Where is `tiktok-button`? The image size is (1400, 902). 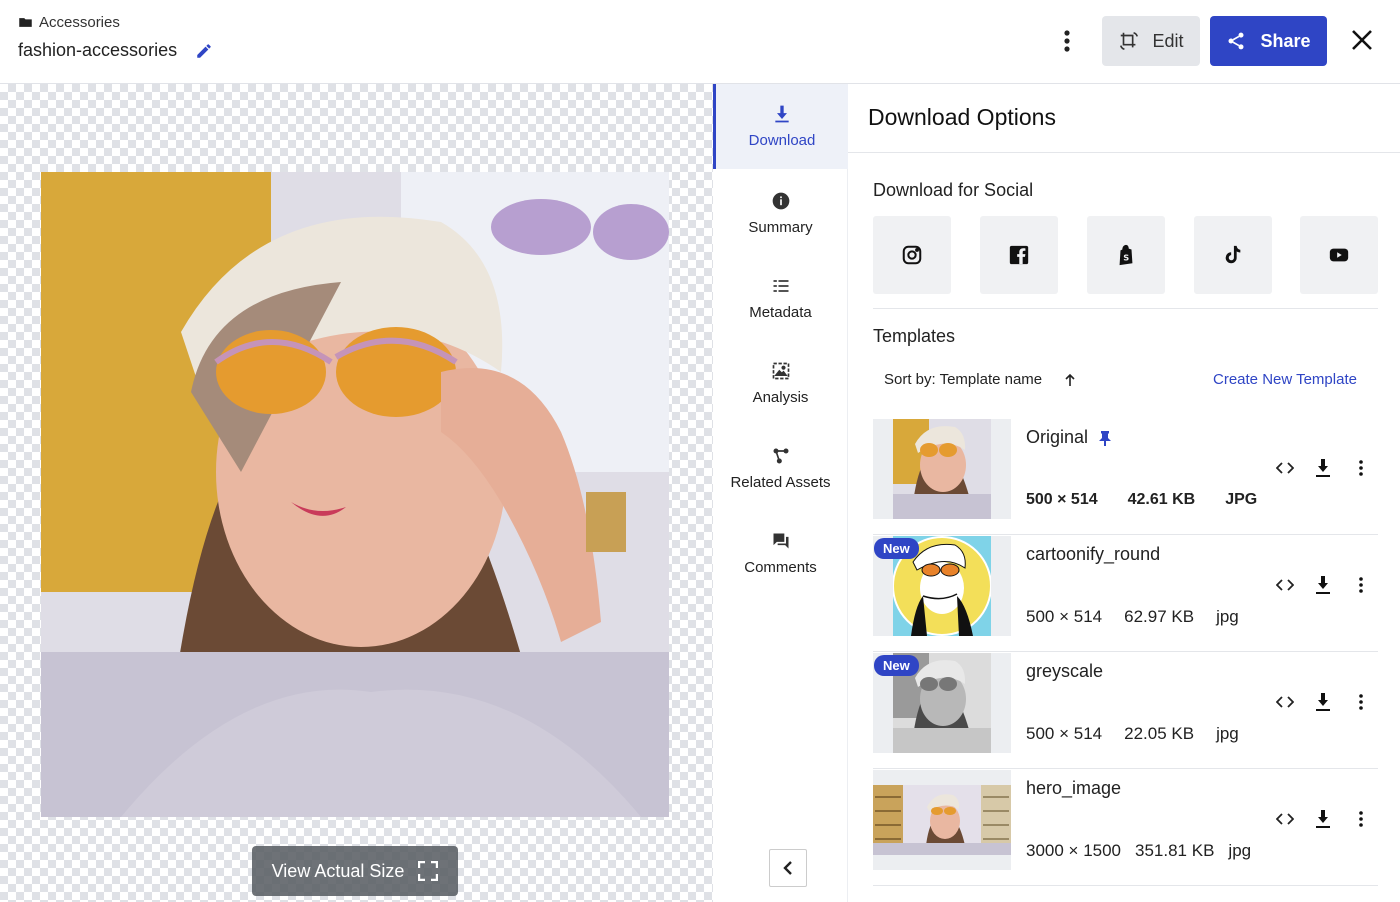 tiktok-button is located at coordinates (1233, 255).